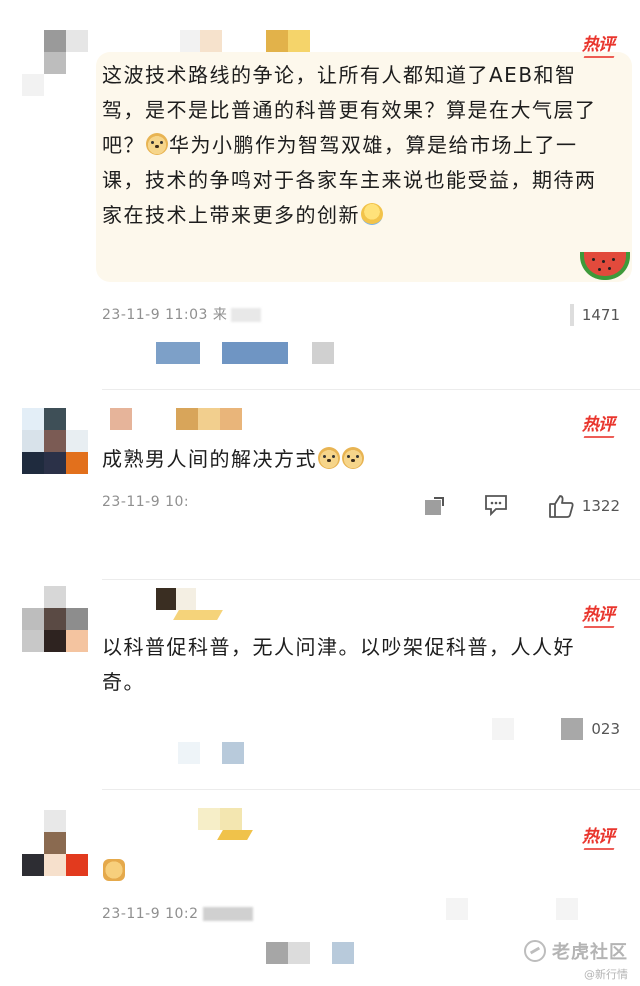 Image resolution: width=640 pixels, height=986 pixels. I want to click on like-button, so click(567, 909).